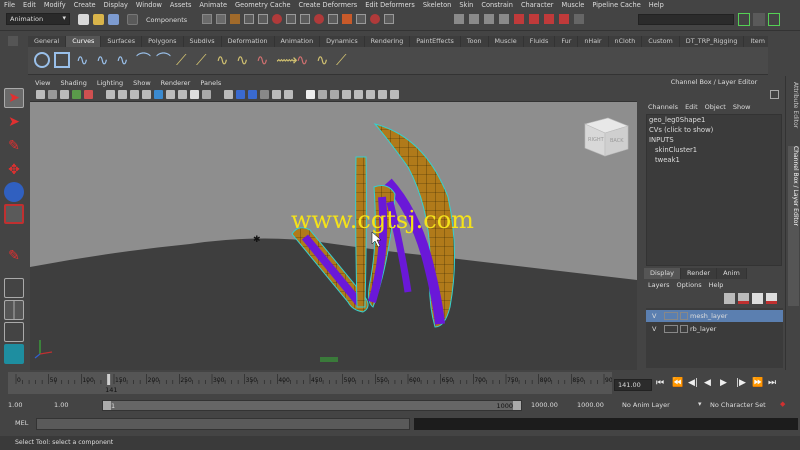 The height and width of the screenshot is (450, 800). I want to click on menu-pipeline-cache: Pipeline Cache, so click(616, 5).